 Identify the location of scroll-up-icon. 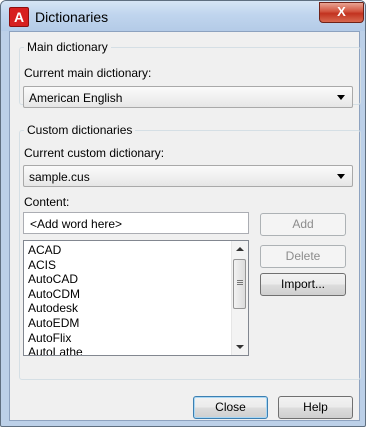
(240, 249).